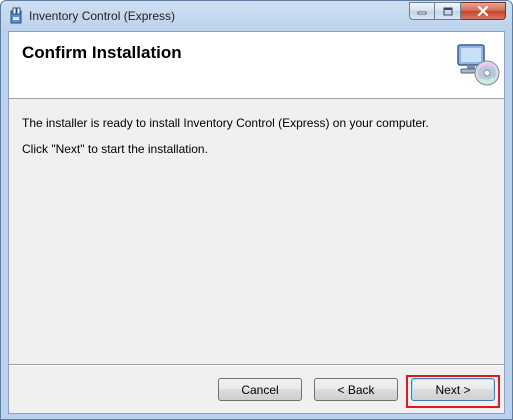  I want to click on footer-separator, so click(256, 365).